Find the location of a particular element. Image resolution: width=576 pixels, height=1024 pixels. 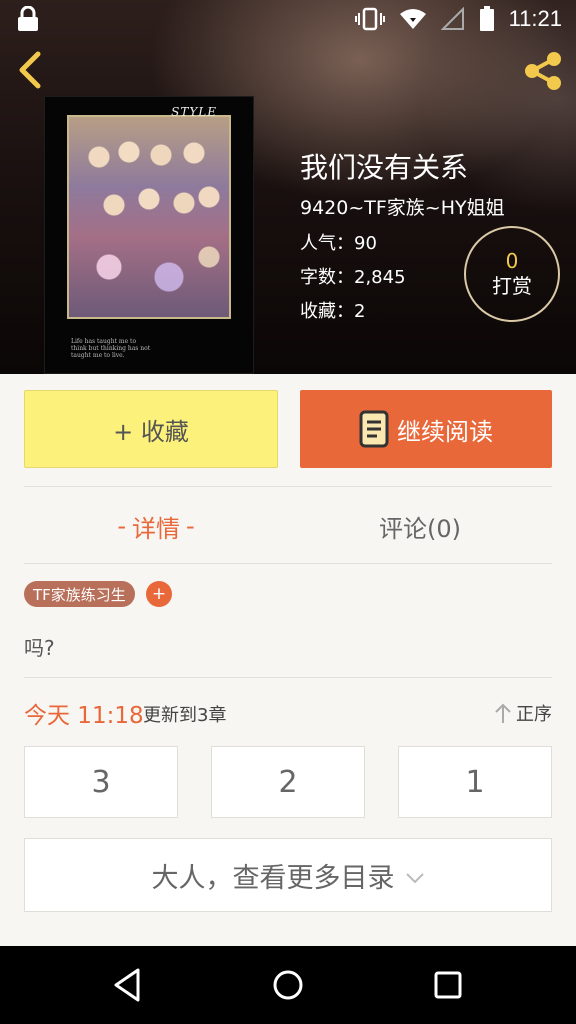

nav-back-icon is located at coordinates (127, 985).